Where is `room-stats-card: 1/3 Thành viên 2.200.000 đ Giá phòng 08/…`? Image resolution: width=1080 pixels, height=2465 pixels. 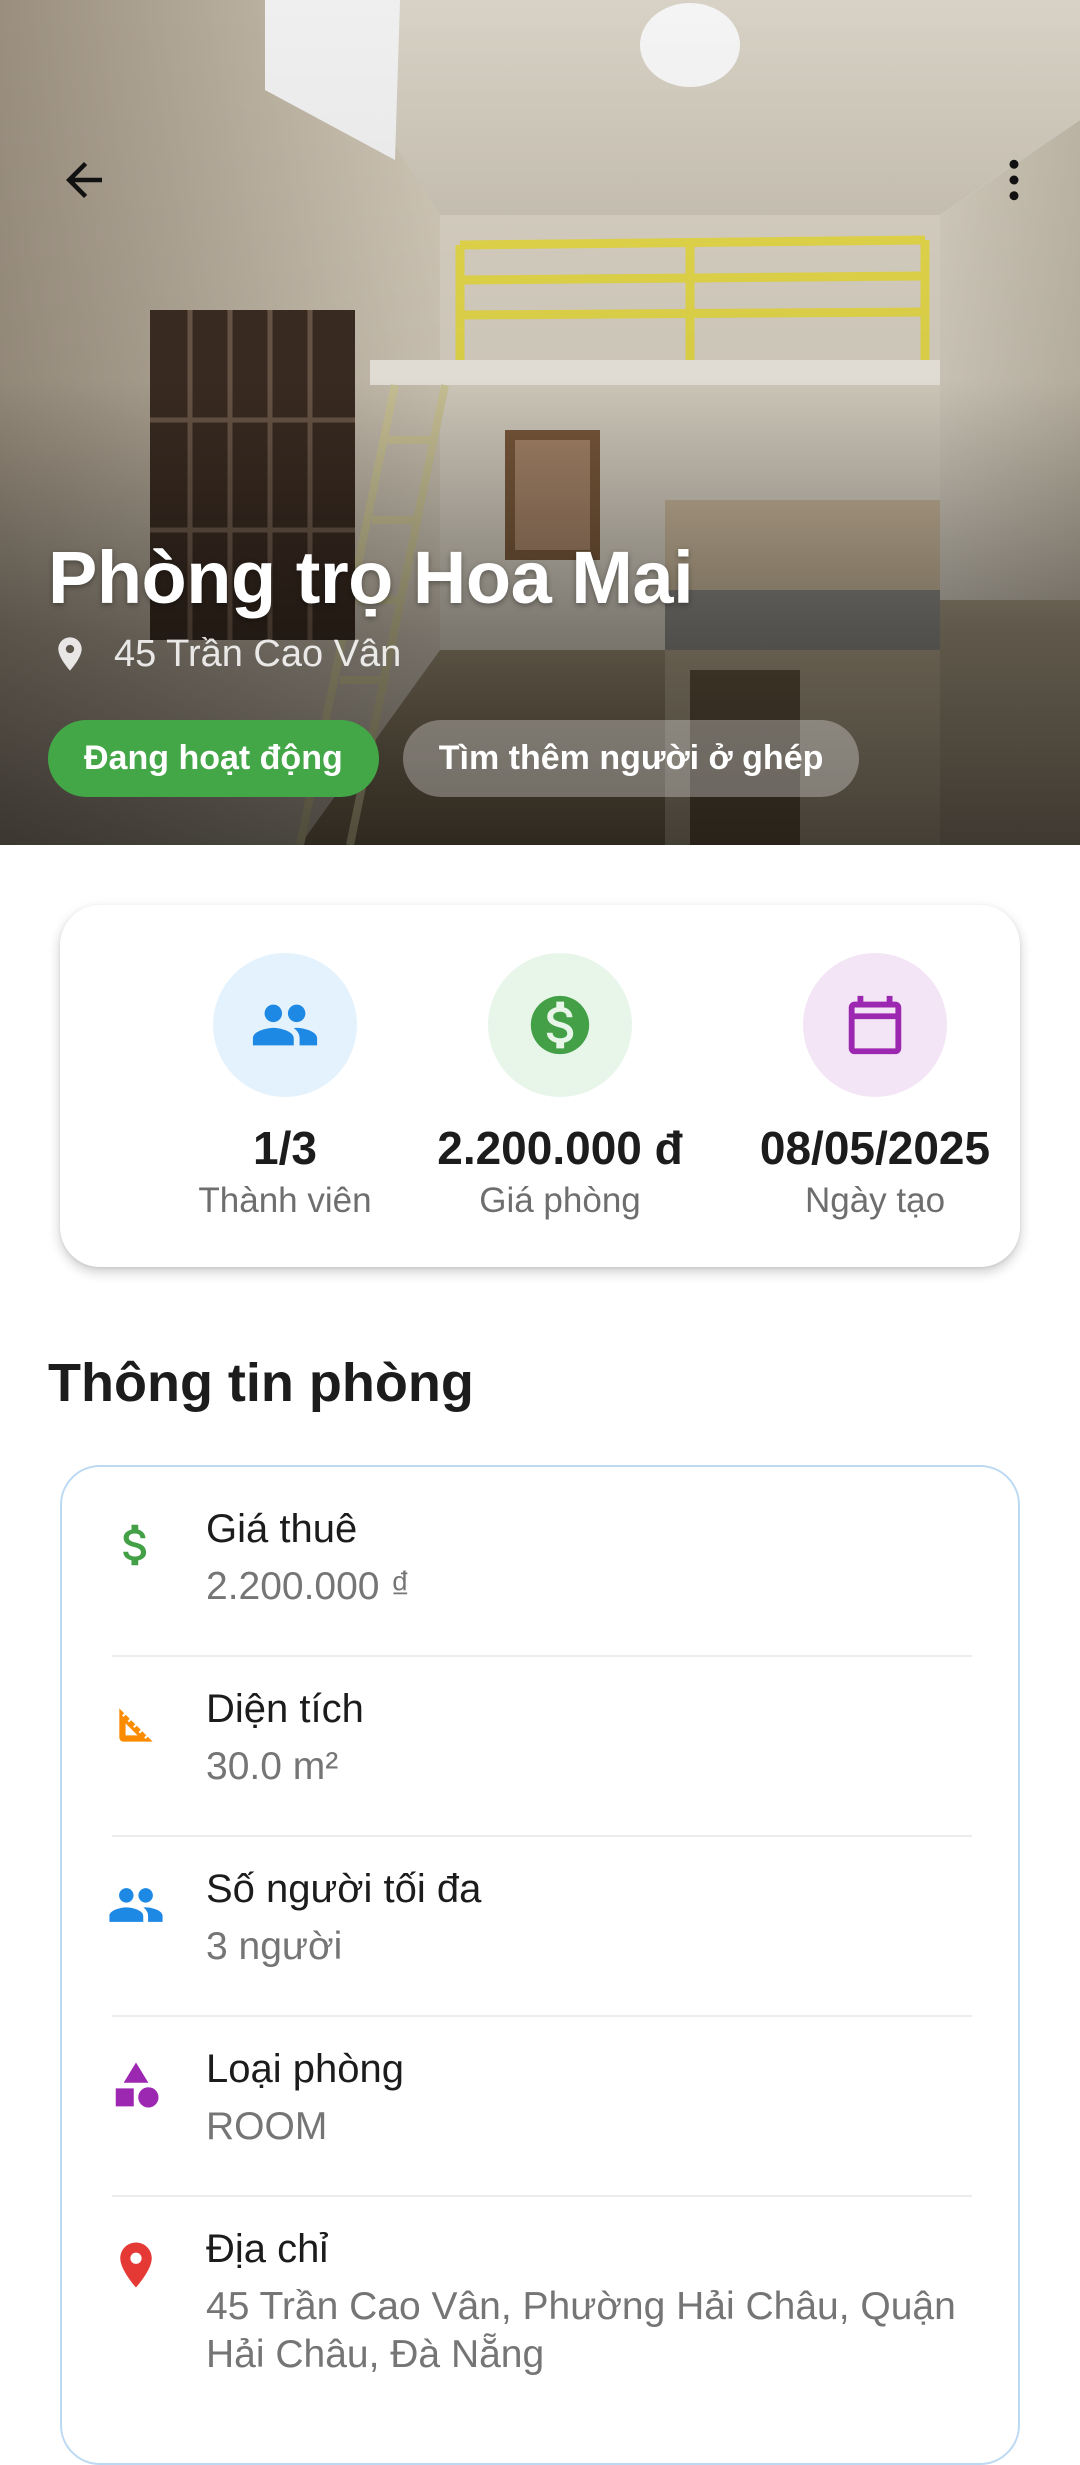 room-stats-card: 1/3 Thành viên 2.200.000 đ Giá phòng 08/… is located at coordinates (540, 1086).